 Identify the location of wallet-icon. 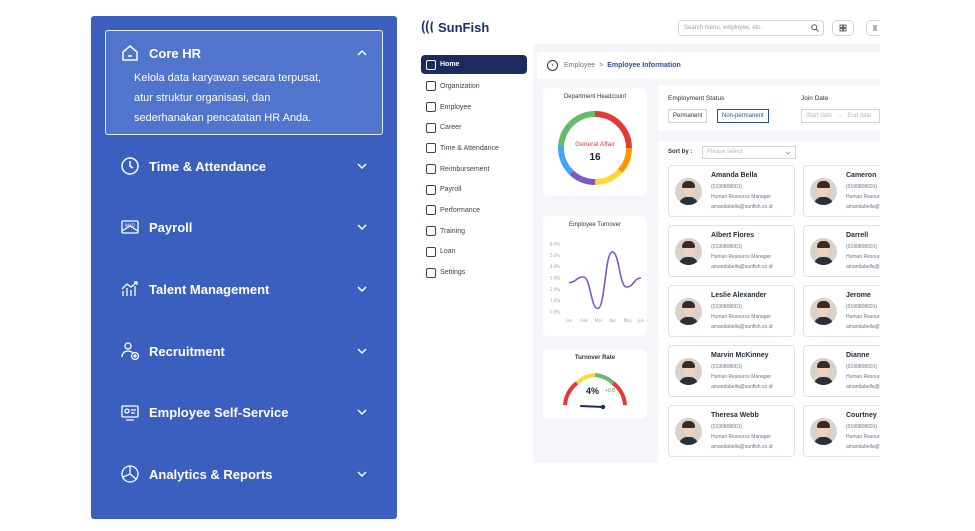
(431, 189).